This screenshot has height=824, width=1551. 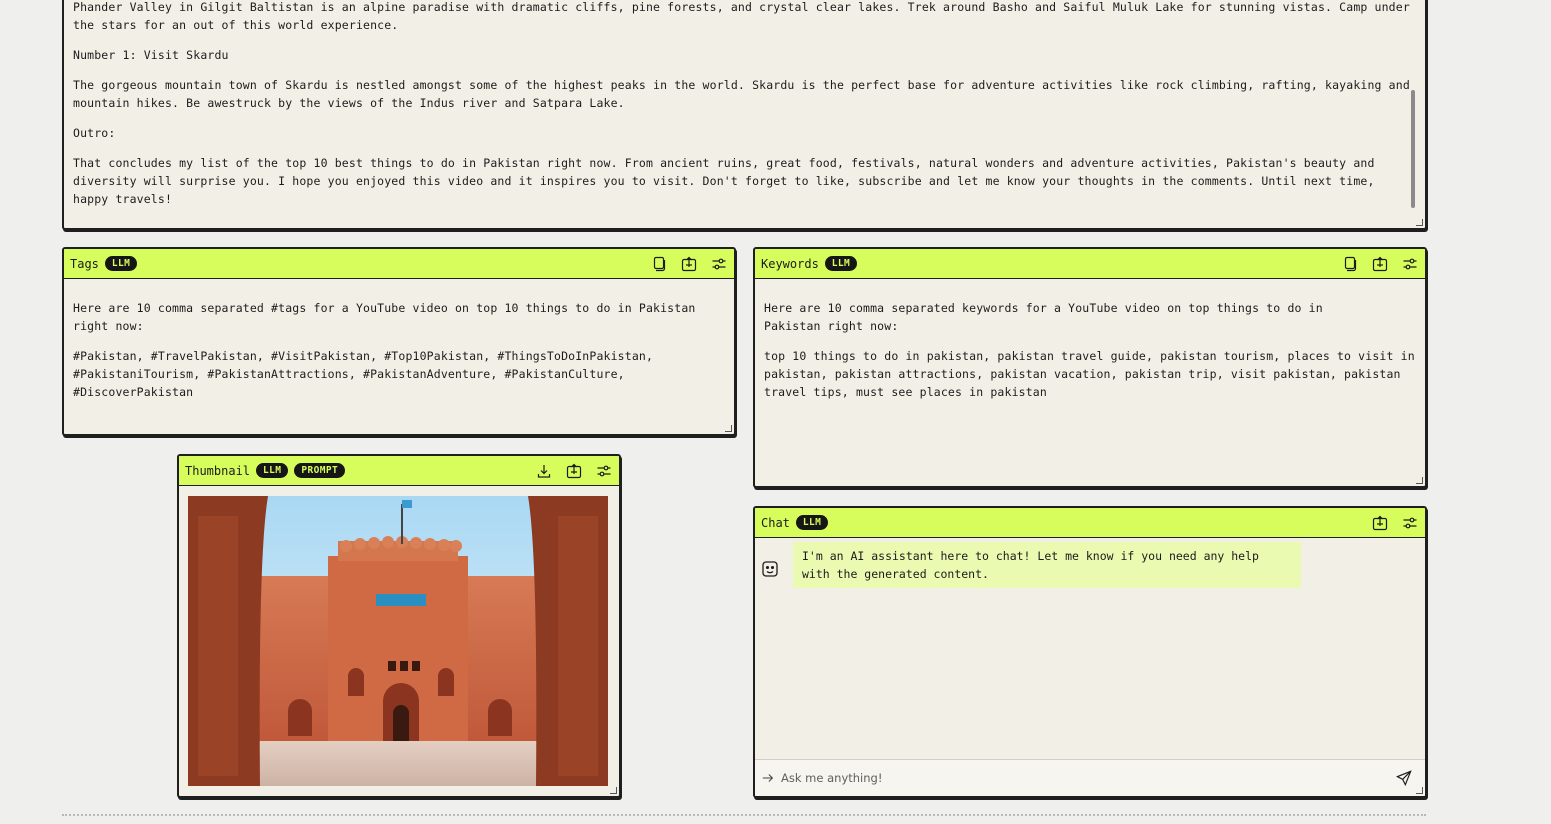 I want to click on thumbnail-header: Thumbnail LLM PROMPT, so click(x=399, y=471).